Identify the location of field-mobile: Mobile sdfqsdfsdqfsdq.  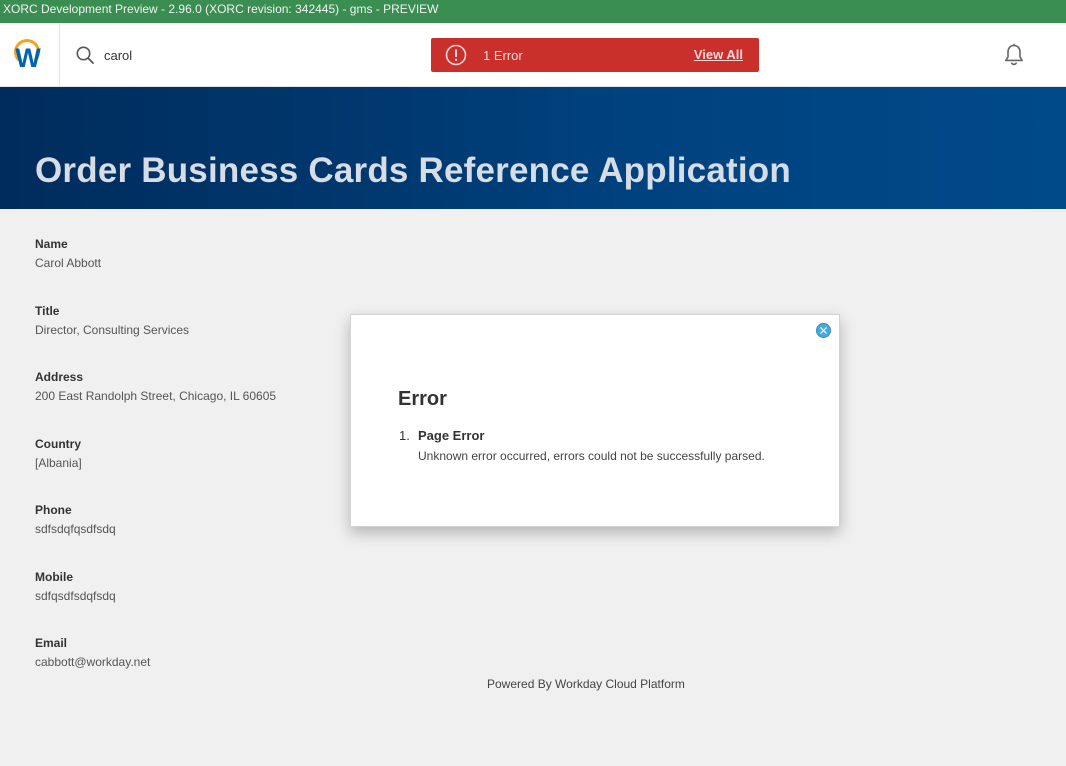
(335, 602).